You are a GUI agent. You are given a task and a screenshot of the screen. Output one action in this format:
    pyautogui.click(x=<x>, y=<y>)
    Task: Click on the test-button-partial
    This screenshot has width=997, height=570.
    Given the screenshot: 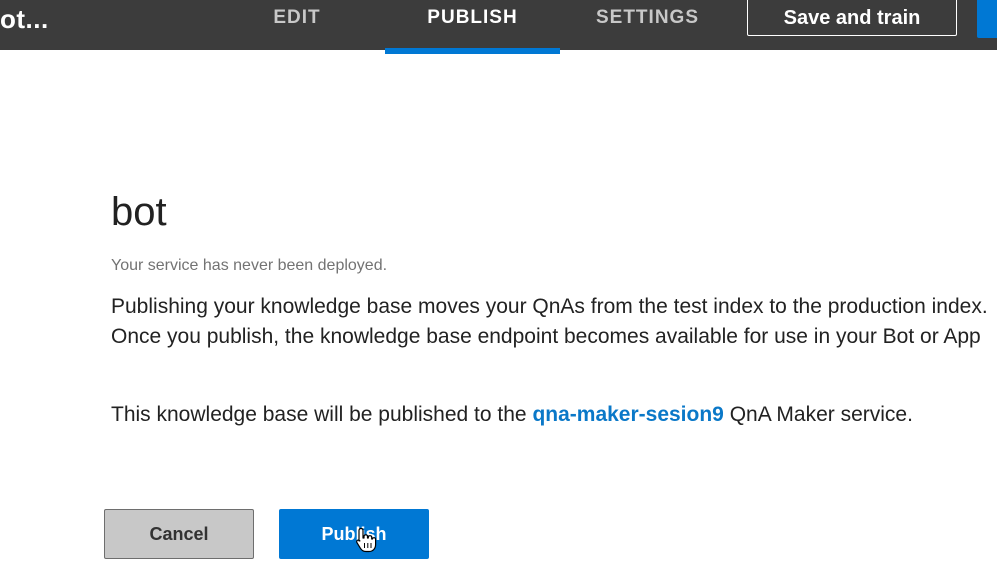 What is the action you would take?
    pyautogui.click(x=987, y=19)
    